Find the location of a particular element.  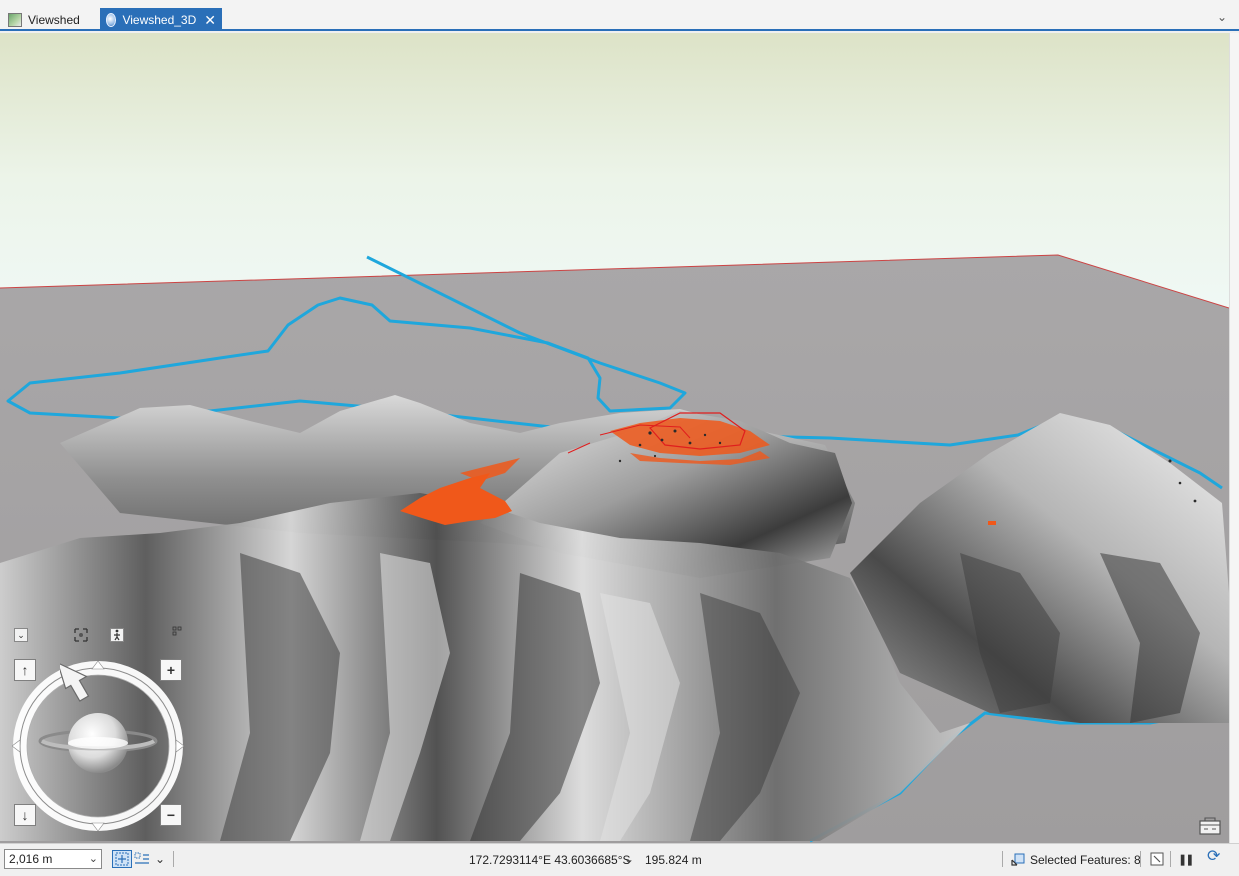

grid-cursor-icon is located at coordinates (122, 859).